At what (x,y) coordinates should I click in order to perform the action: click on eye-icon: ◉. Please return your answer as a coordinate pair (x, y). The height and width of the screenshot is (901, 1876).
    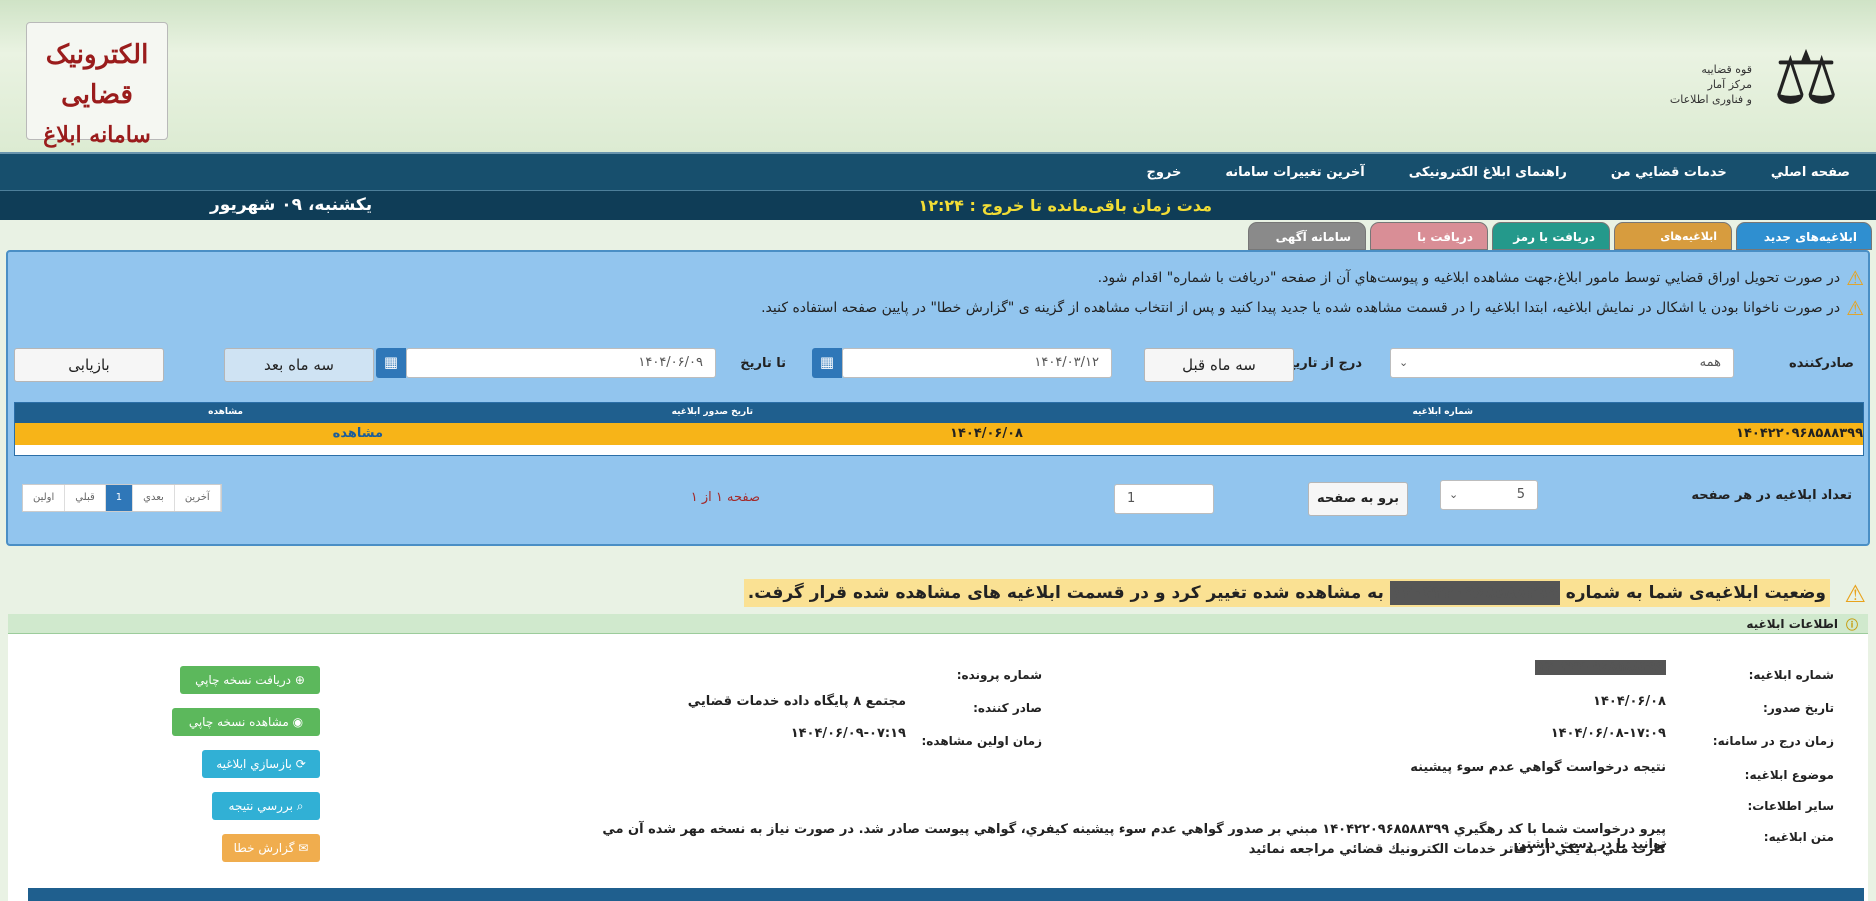
    Looking at the image, I should click on (298, 722).